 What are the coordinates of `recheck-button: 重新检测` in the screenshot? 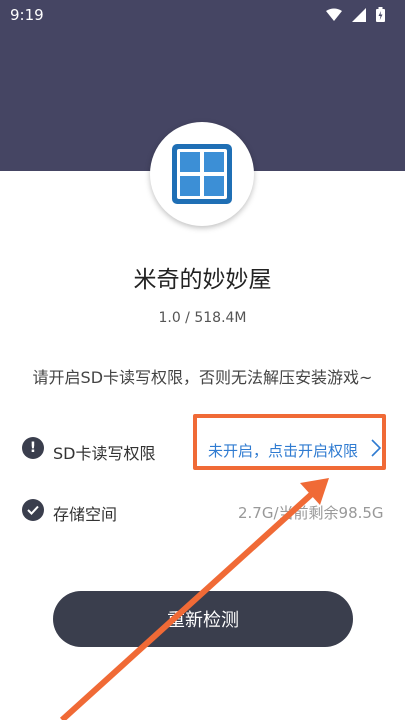 It's located at (203, 619).